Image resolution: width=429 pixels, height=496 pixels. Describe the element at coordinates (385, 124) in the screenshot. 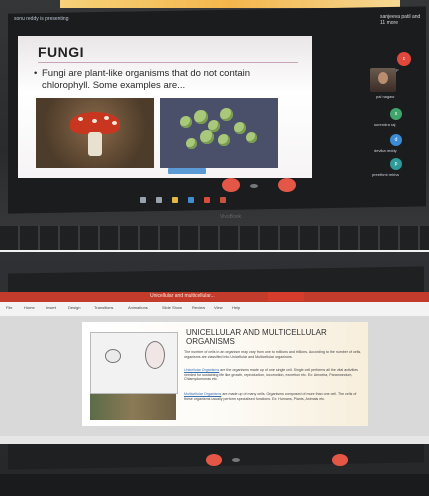

I see `participant-name: surendra raj` at that location.